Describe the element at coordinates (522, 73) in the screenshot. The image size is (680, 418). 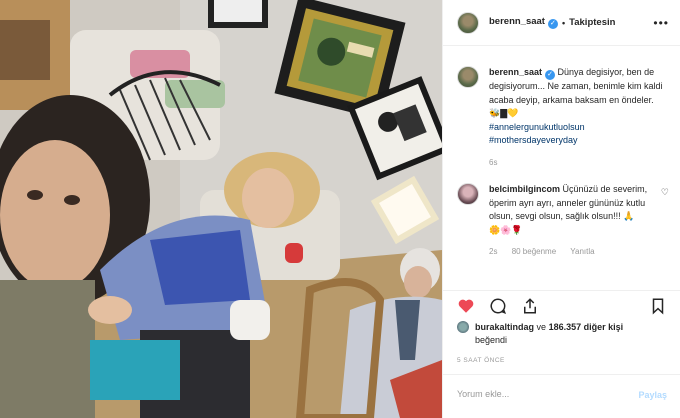
I see `caption-username: berenn_saat ✓` at that location.